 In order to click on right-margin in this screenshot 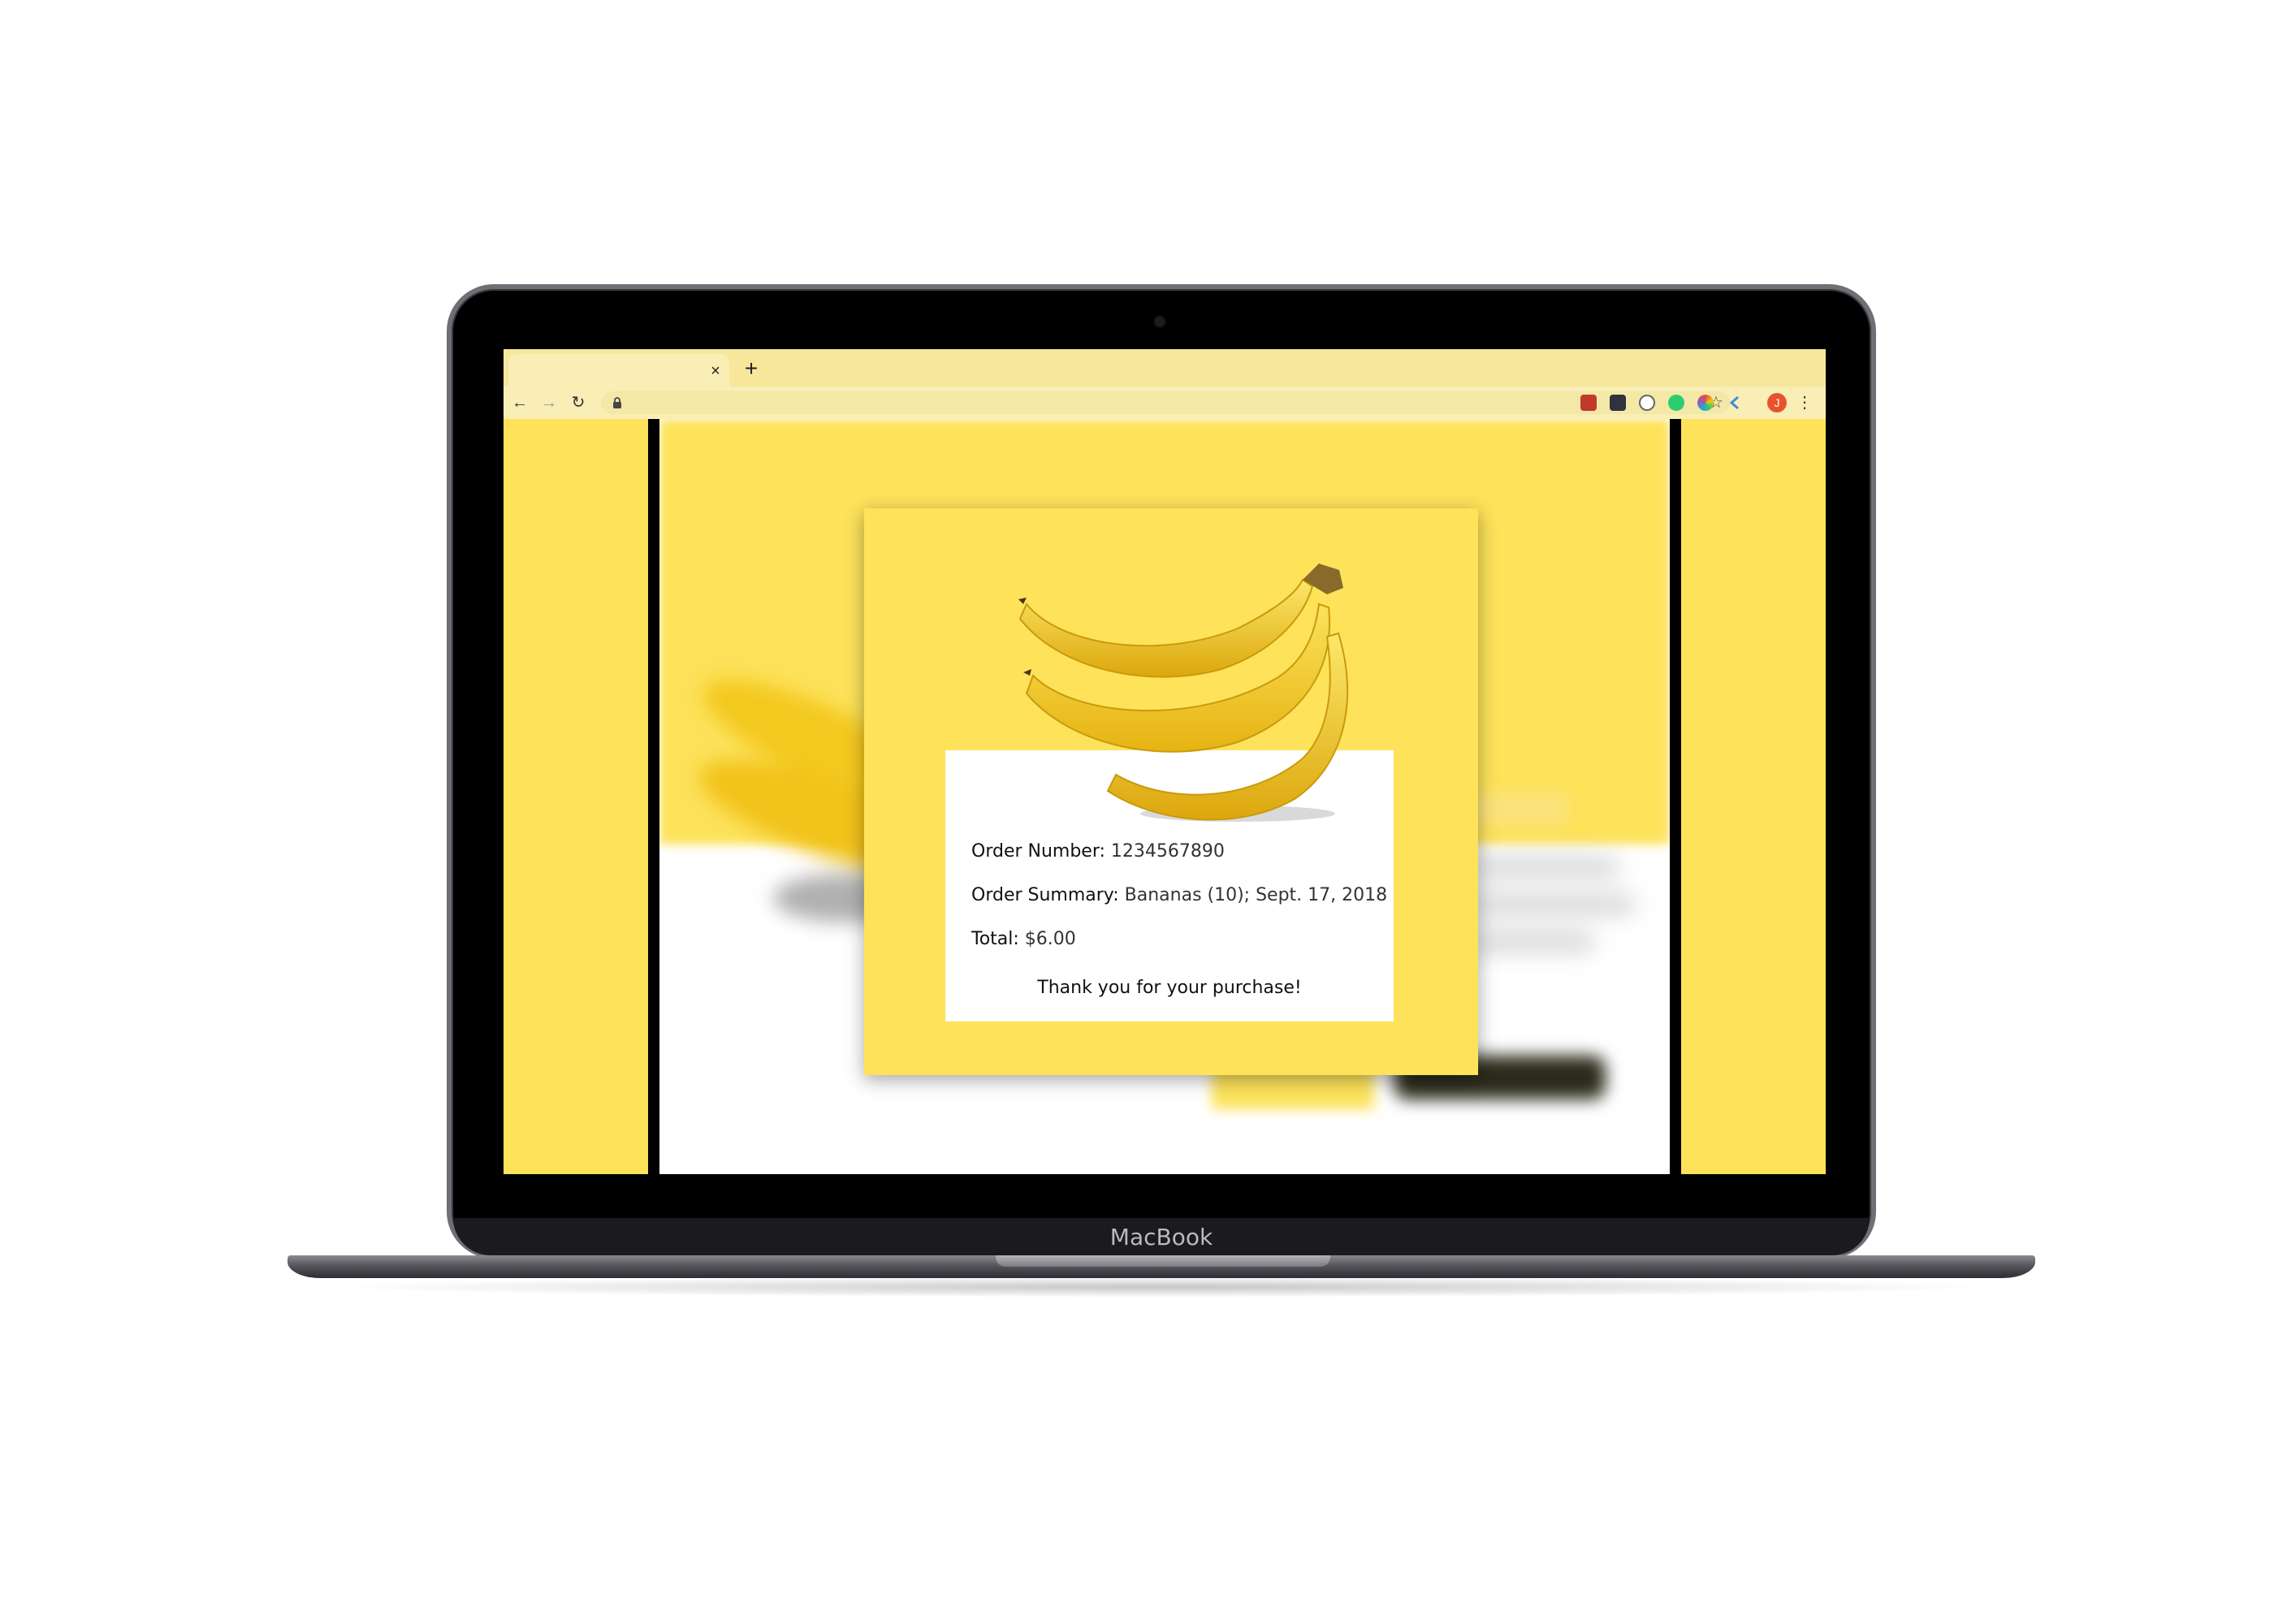, I will do `click(1753, 797)`.